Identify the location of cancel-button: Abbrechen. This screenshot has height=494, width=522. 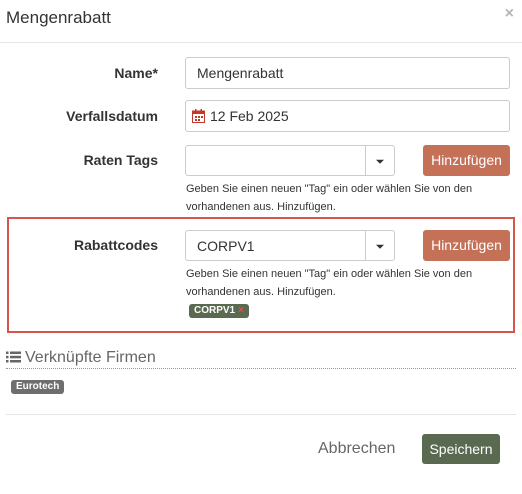
(356, 449).